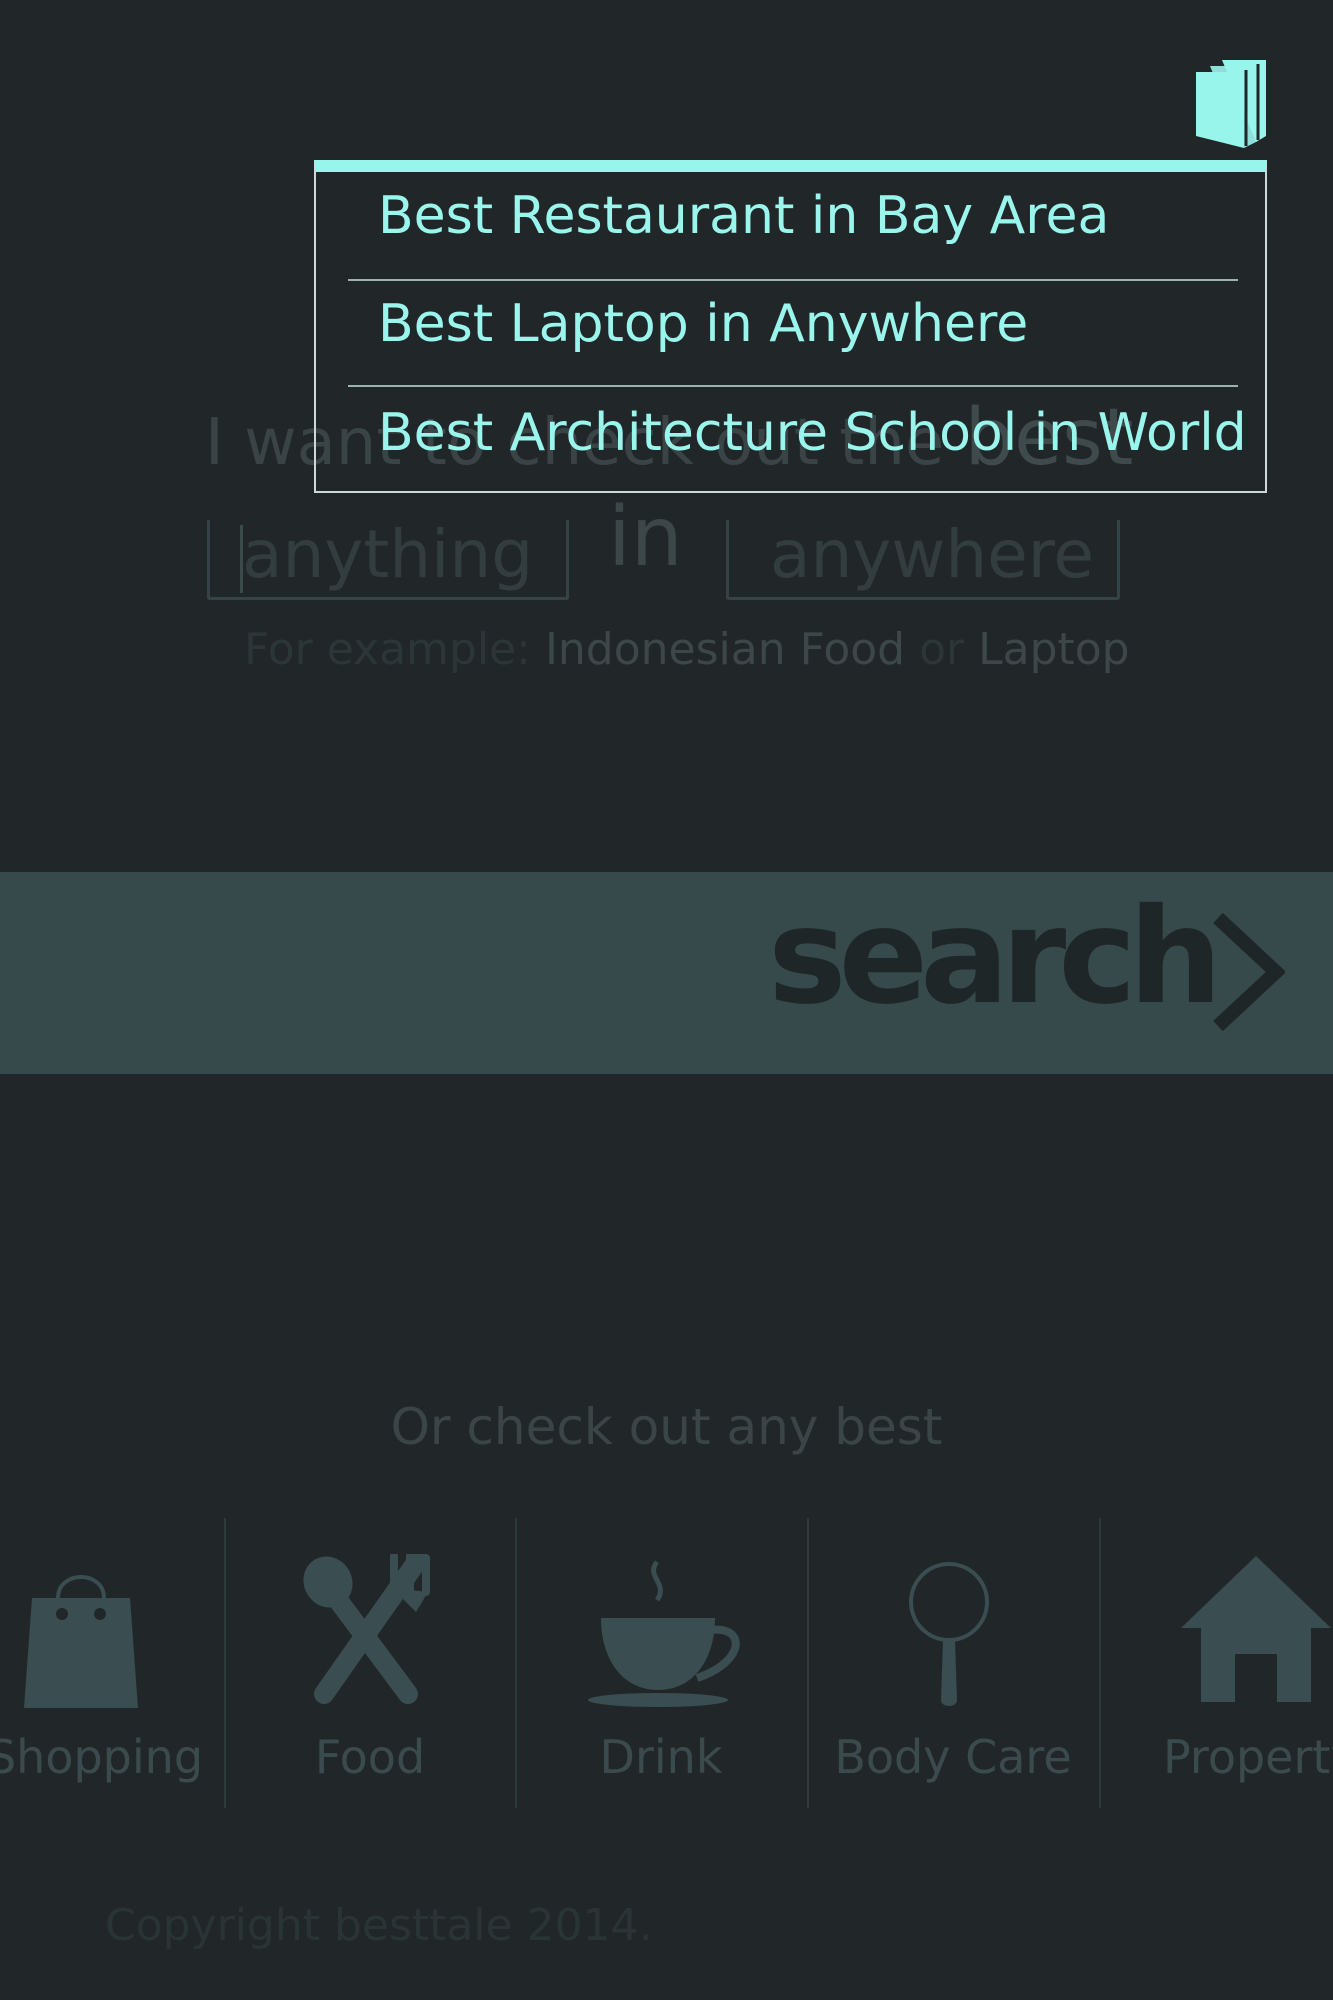 Image resolution: width=1333 pixels, height=2000 pixels. Describe the element at coordinates (1232, 104) in the screenshot. I see `book-icon` at that location.